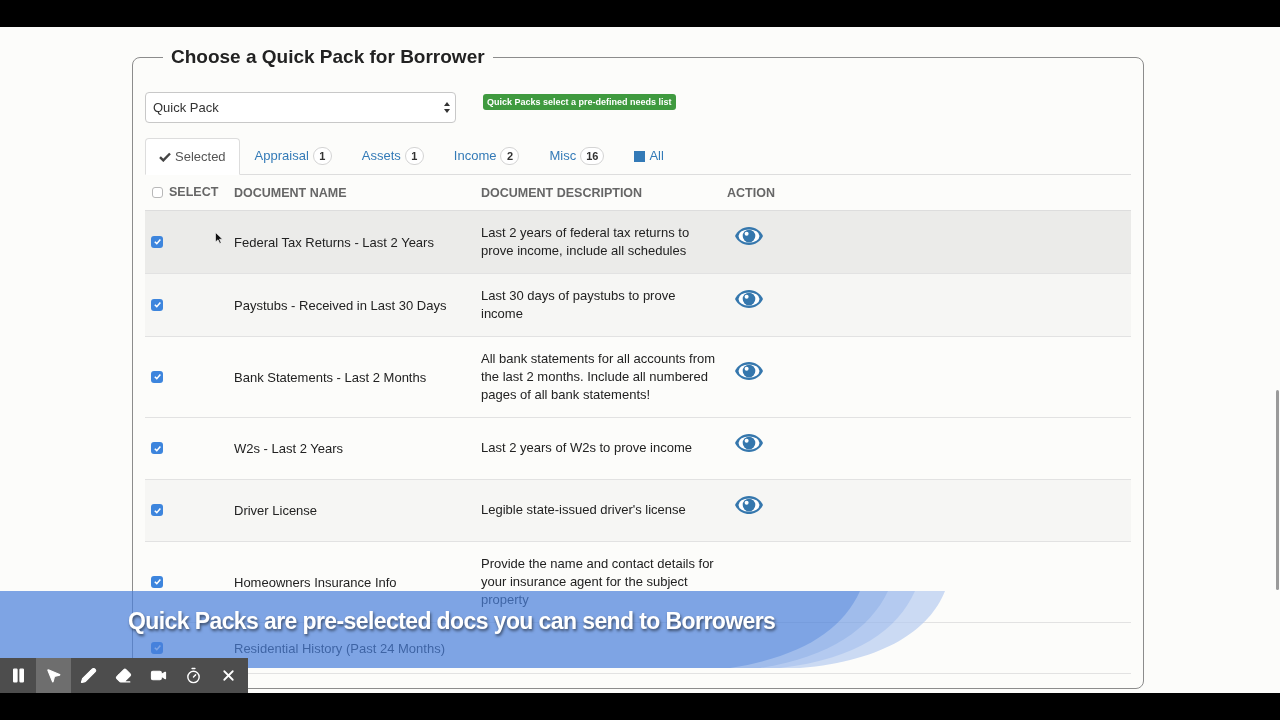  What do you see at coordinates (328, 57) in the screenshot?
I see `panel-title: Choose a Quick Pack for Borrower` at bounding box center [328, 57].